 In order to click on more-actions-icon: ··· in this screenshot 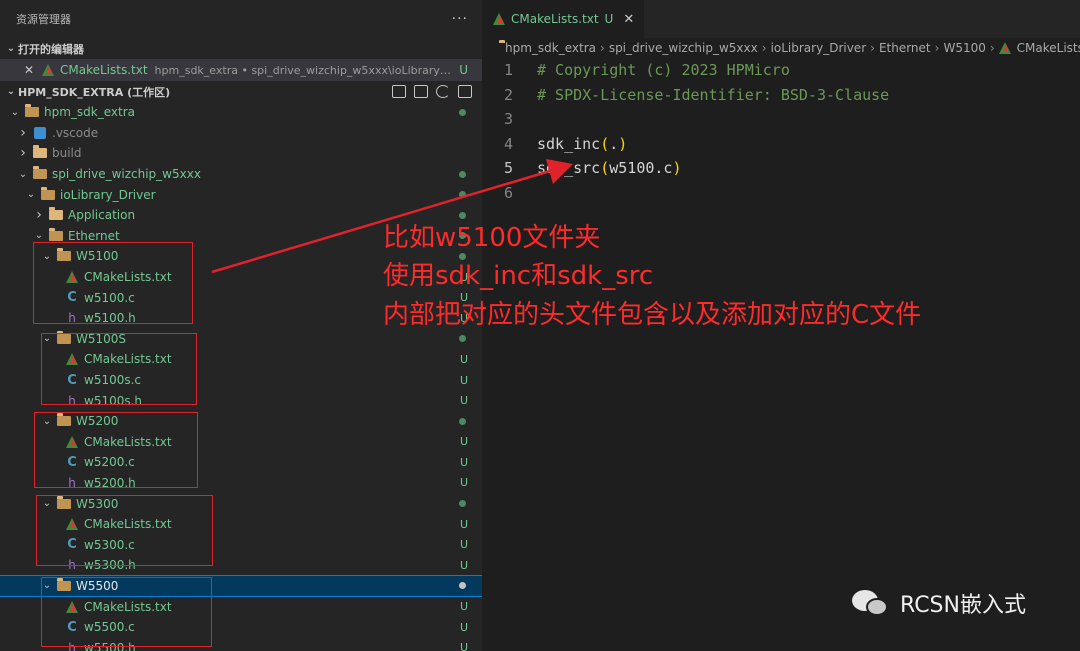, I will do `click(460, 19)`.